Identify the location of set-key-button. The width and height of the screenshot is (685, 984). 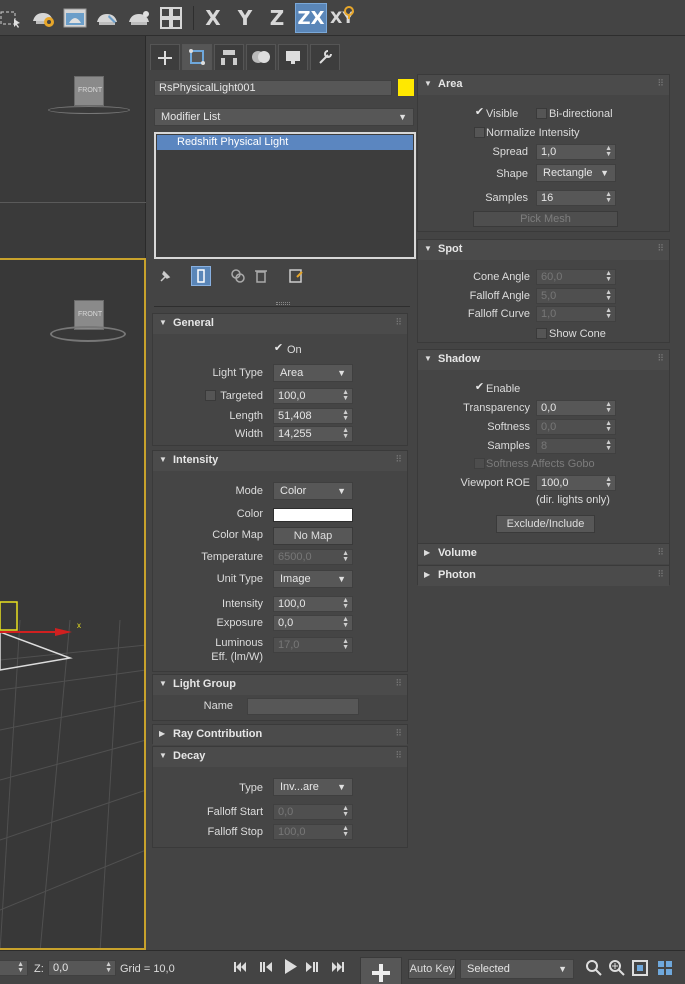
(381, 970).